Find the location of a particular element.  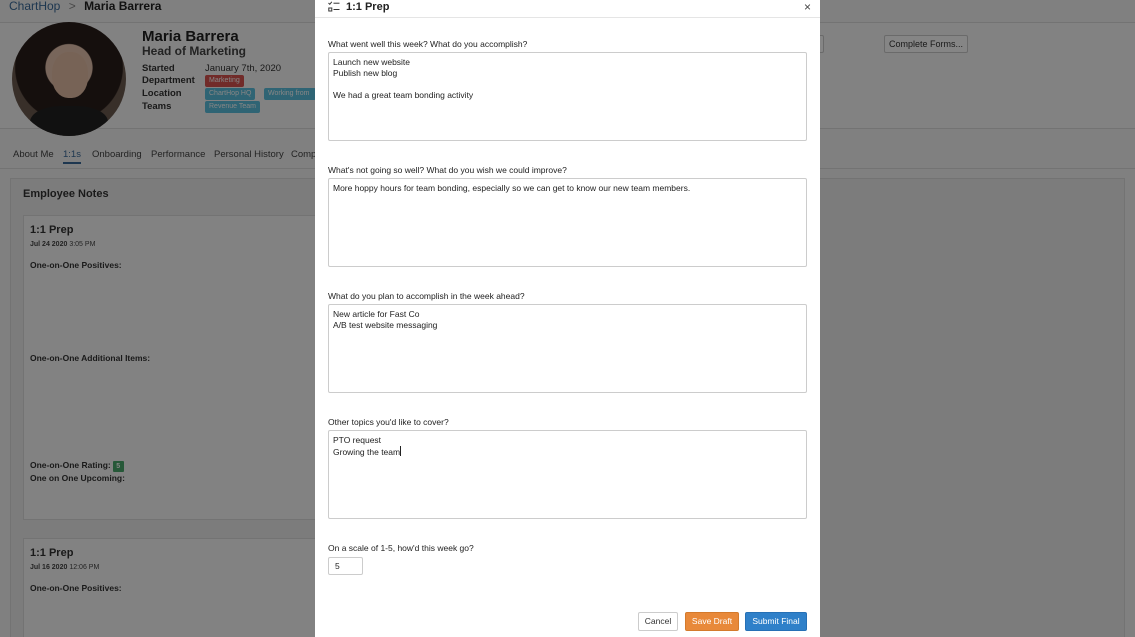

checklist-icon is located at coordinates (334, 6).